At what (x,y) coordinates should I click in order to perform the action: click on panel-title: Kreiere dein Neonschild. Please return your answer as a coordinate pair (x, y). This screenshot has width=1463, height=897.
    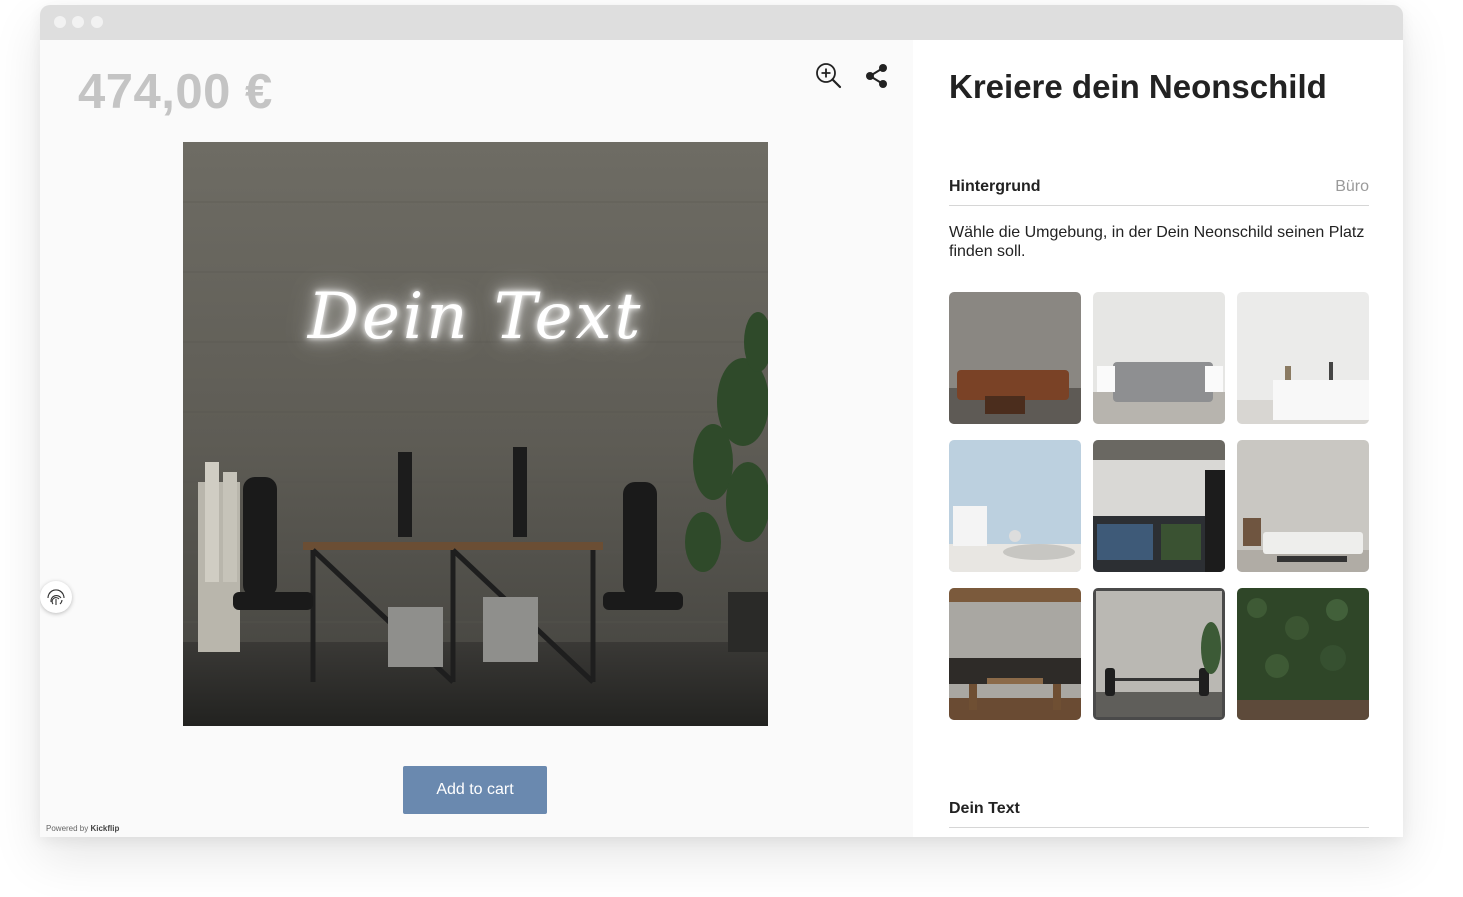
    Looking at the image, I should click on (1138, 86).